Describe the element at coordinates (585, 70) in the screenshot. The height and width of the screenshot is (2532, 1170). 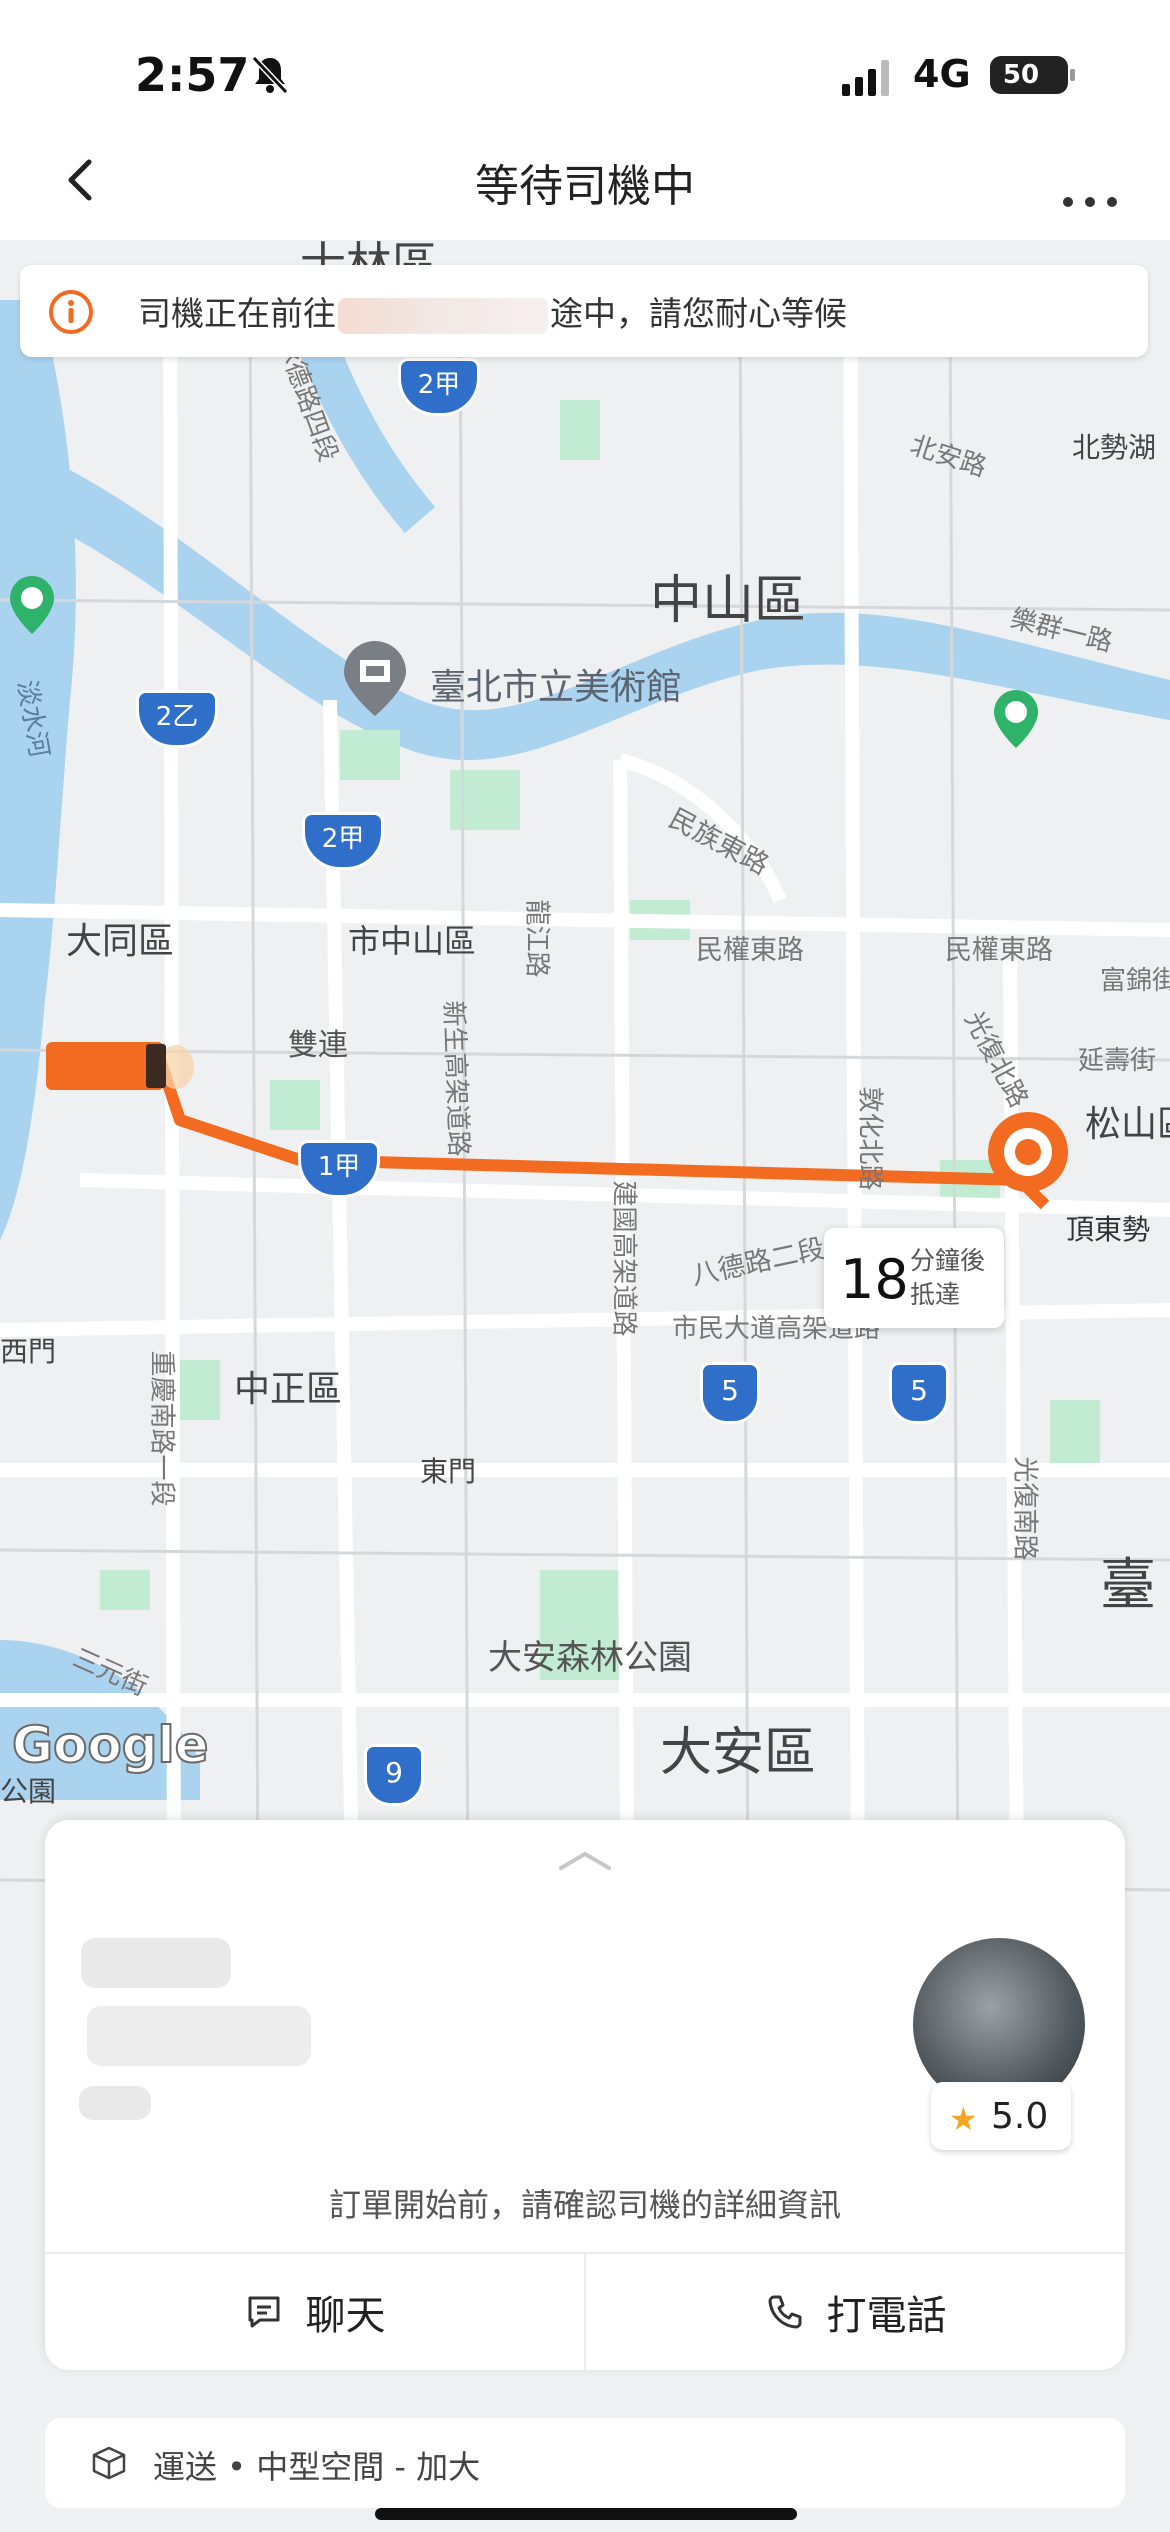
I see `status-bar: 2:57 4G 50` at that location.